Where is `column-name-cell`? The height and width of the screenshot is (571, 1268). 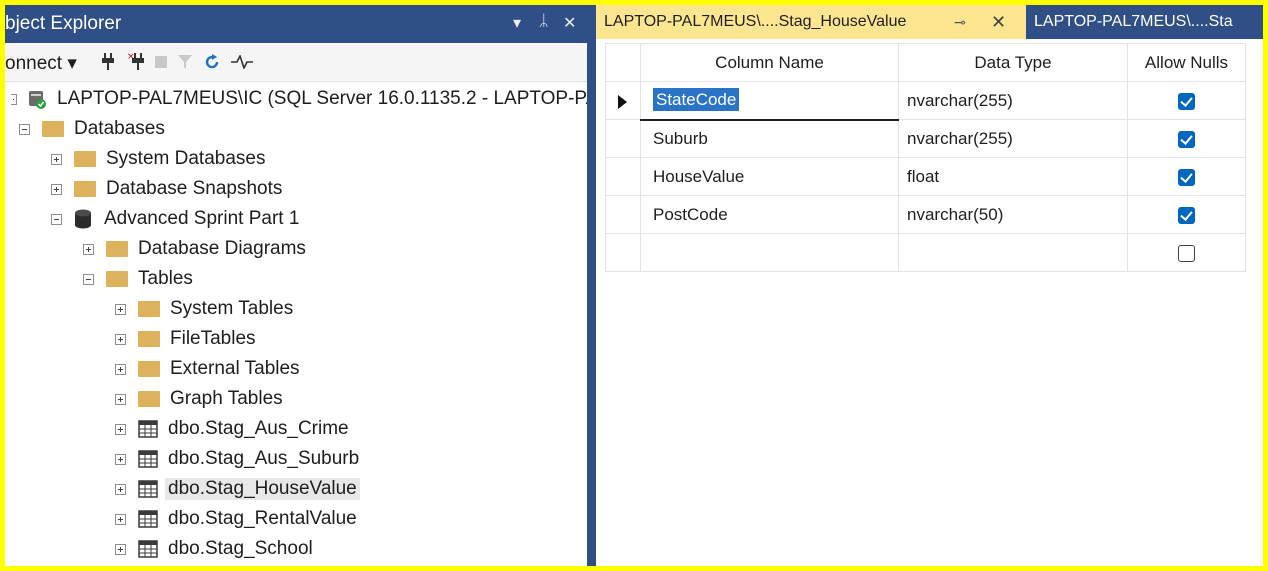 column-name-cell is located at coordinates (769, 252).